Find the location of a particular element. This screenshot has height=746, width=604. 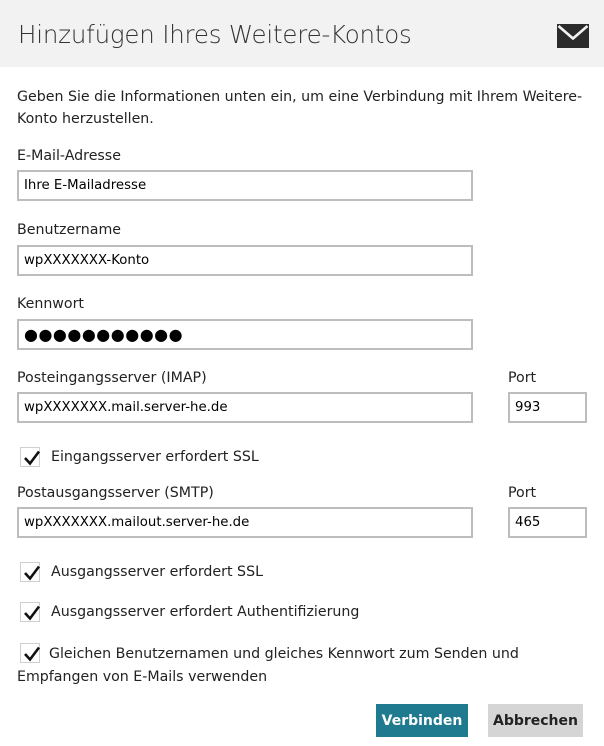

incoming-ssl-checkbox-row: Eingangsserver erfordert SSL is located at coordinates (139, 457).